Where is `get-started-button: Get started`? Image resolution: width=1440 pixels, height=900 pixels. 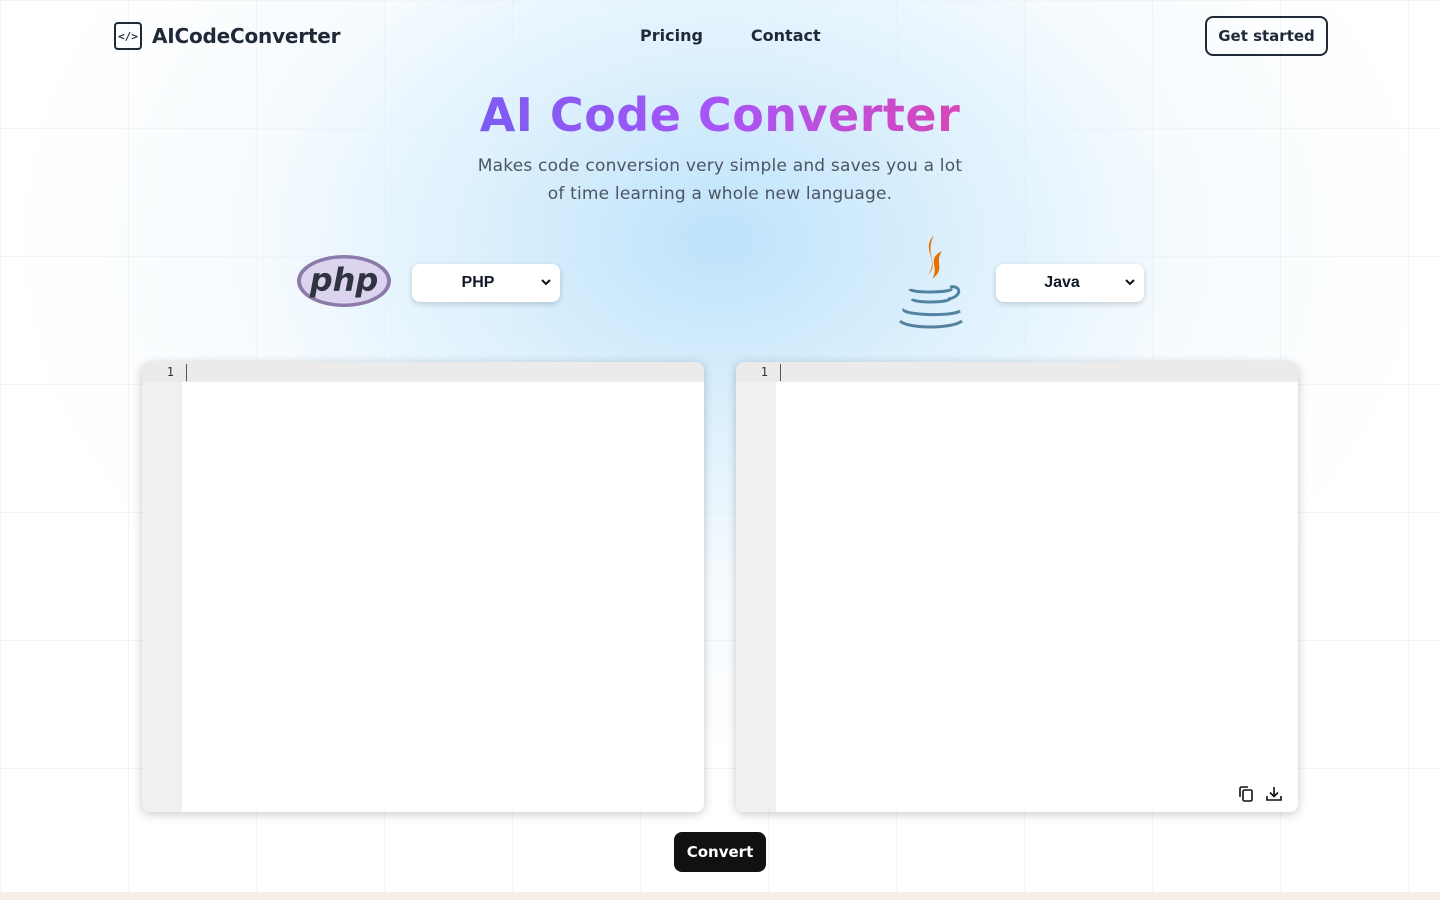 get-started-button: Get started is located at coordinates (1266, 36).